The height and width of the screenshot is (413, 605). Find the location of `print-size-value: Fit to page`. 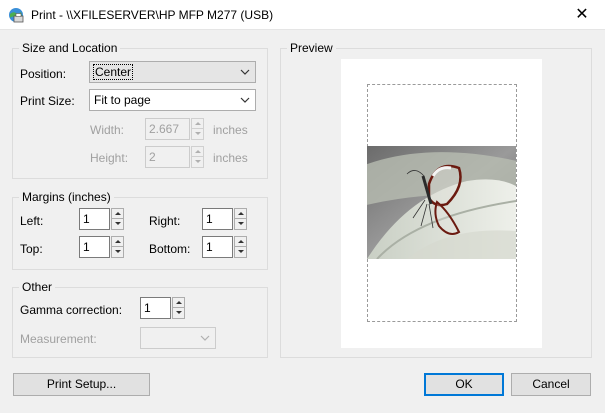

print-size-value: Fit to page is located at coordinates (122, 100).